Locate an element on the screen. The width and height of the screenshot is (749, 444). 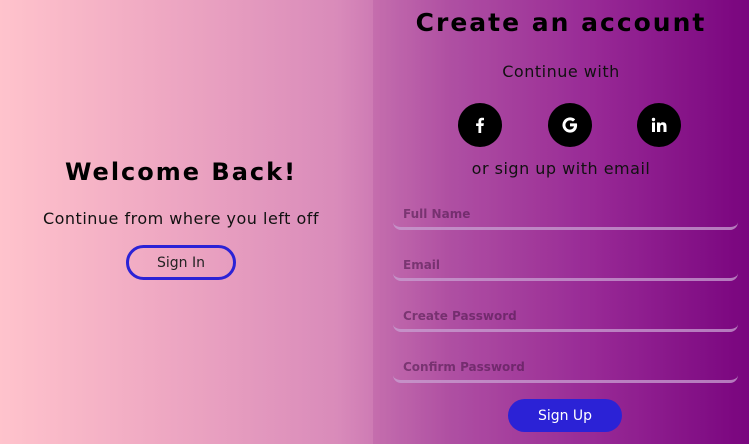
linkedin-icon is located at coordinates (659, 124).